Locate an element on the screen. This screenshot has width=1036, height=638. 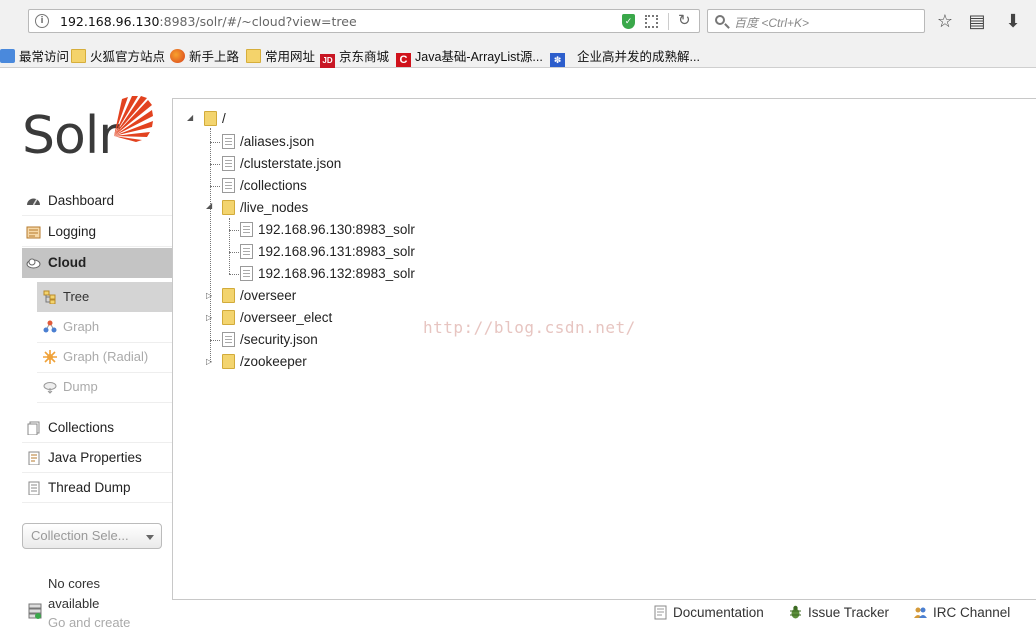
menu-item-collections: Collections is located at coordinates (97, 428).